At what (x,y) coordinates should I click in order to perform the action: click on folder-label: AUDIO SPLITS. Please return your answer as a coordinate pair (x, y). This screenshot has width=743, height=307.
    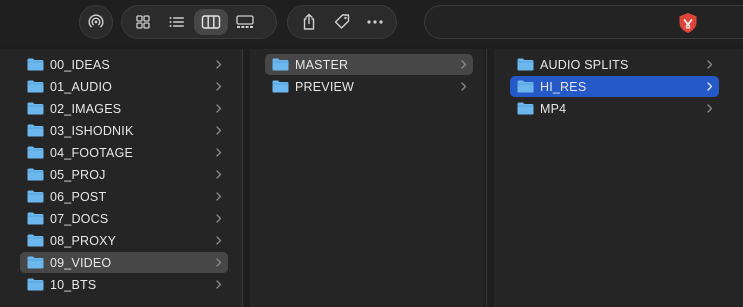
    Looking at the image, I should click on (584, 64).